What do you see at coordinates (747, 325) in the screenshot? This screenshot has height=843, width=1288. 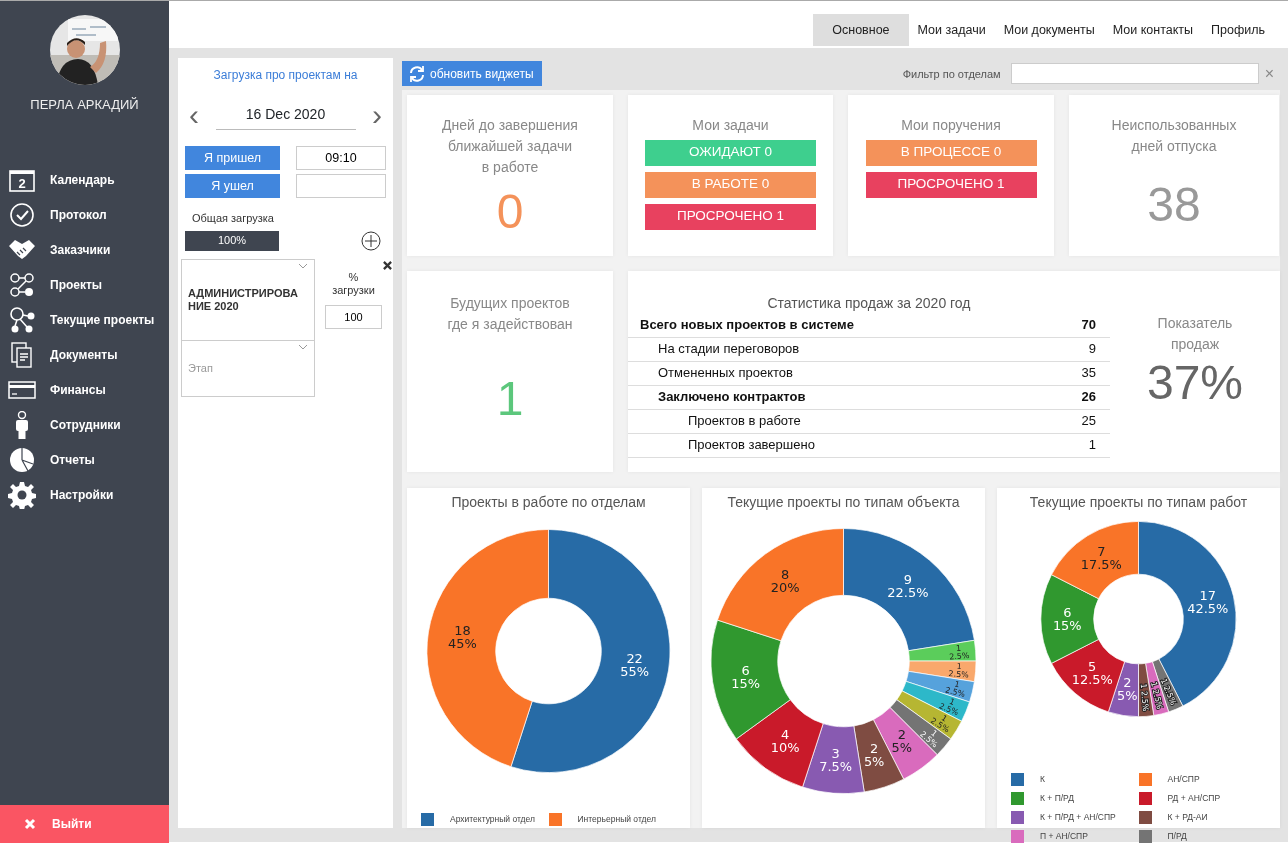 I see `stats-label: Всего новых проектов в системе` at bounding box center [747, 325].